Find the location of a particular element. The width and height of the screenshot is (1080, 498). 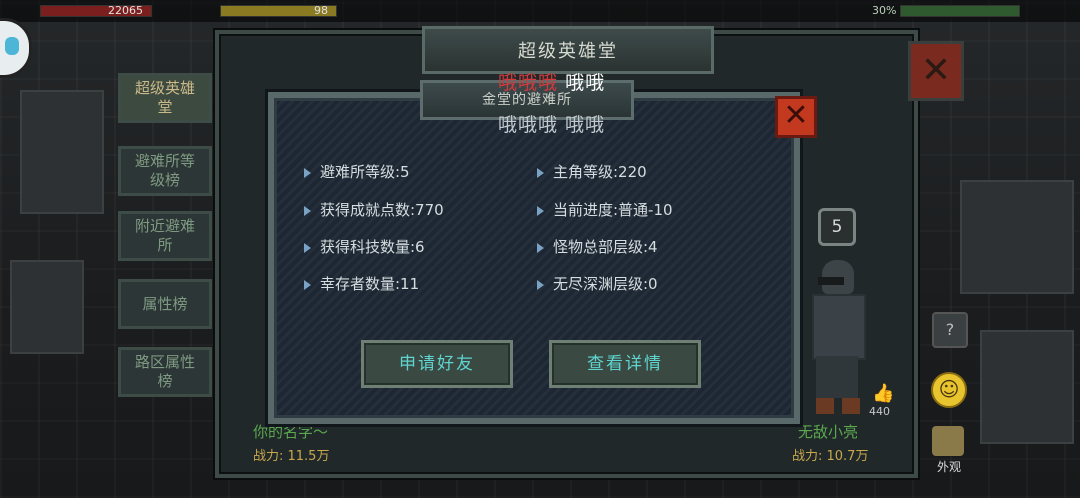

hero-hall-close-button: ✕ is located at coordinates (936, 71).